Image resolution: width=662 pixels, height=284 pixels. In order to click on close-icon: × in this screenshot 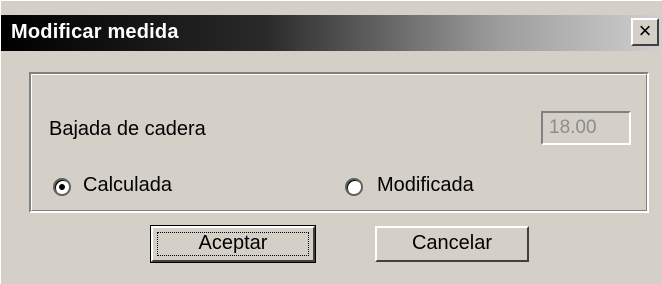, I will do `click(645, 30)`.